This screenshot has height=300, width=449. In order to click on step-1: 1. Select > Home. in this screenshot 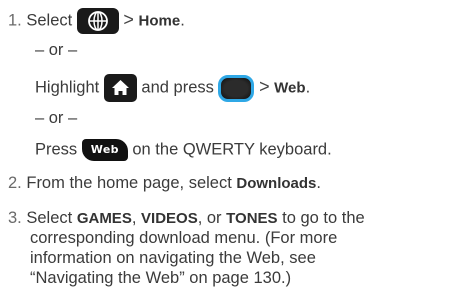, I will do `click(96, 21)`.